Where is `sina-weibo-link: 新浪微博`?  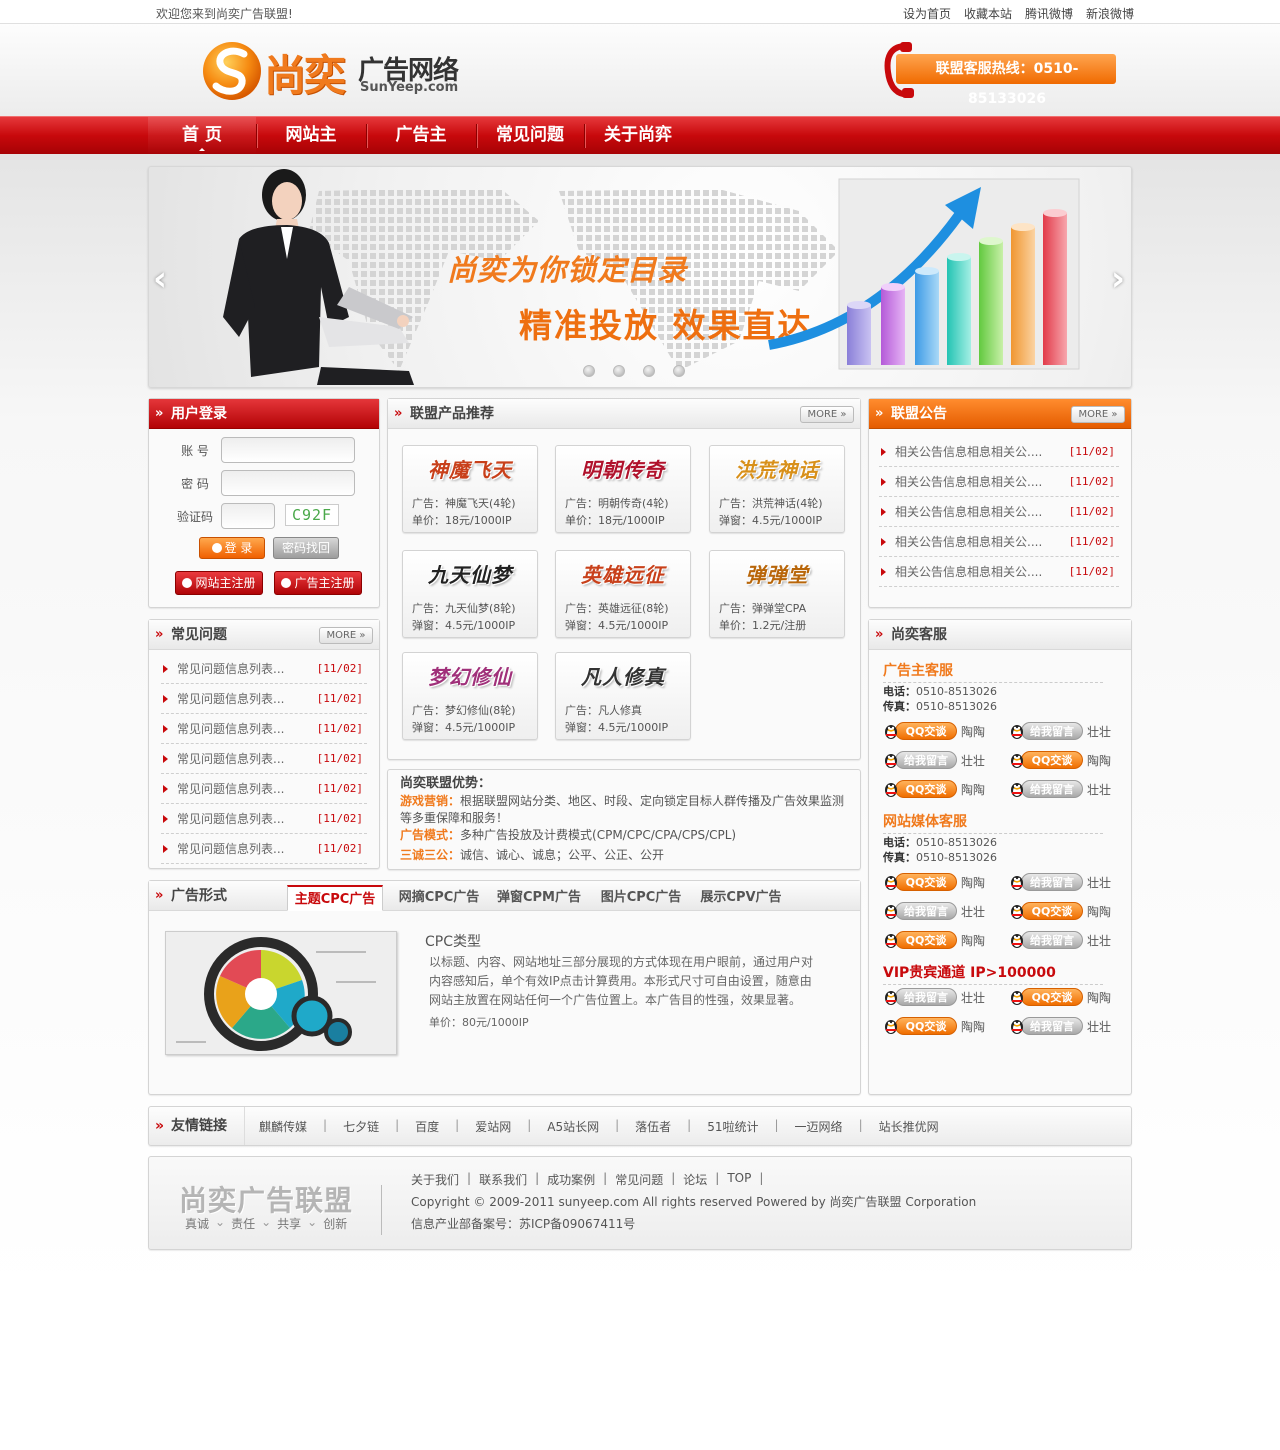
sina-weibo-link: 新浪微博 is located at coordinates (1110, 13).